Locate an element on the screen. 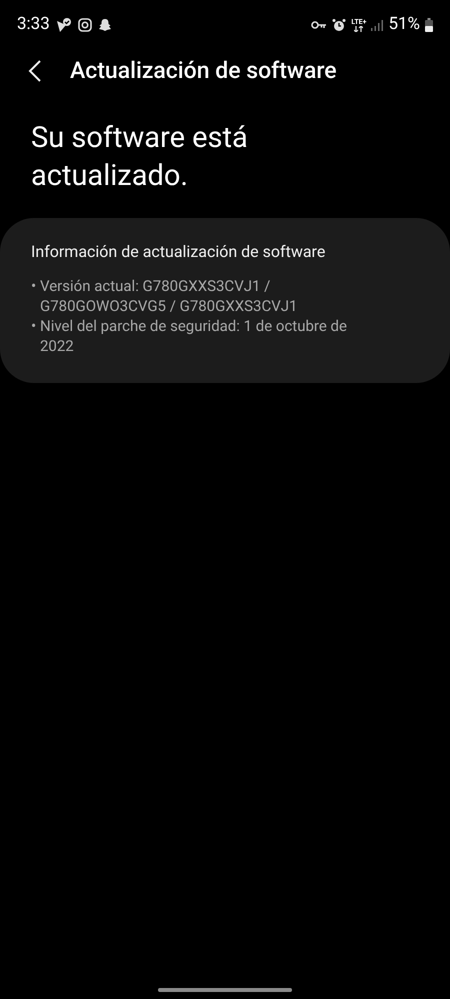 The image size is (450, 999). info-item: Versión actual: G780GXXS3CVJ1 / G780GOWO3CVG5 / G780GXXS3CVJ1 is located at coordinates (169, 296).